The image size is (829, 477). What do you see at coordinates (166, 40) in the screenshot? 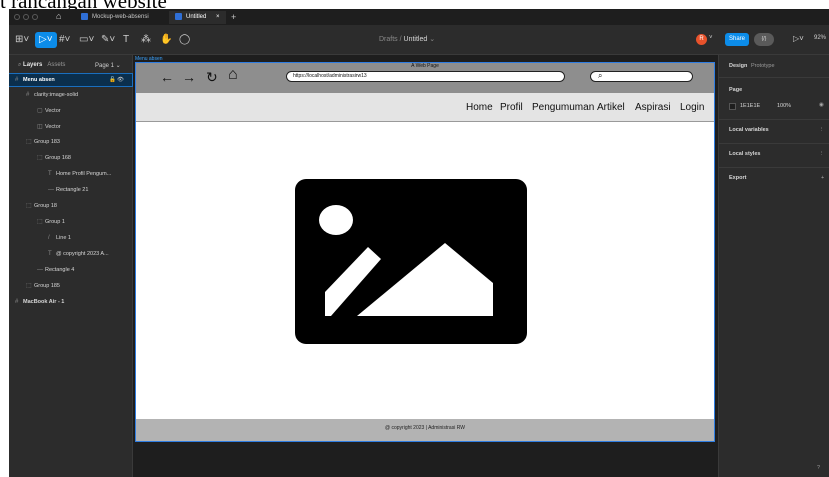
I see `hand-tool-icon: ✋` at bounding box center [166, 40].